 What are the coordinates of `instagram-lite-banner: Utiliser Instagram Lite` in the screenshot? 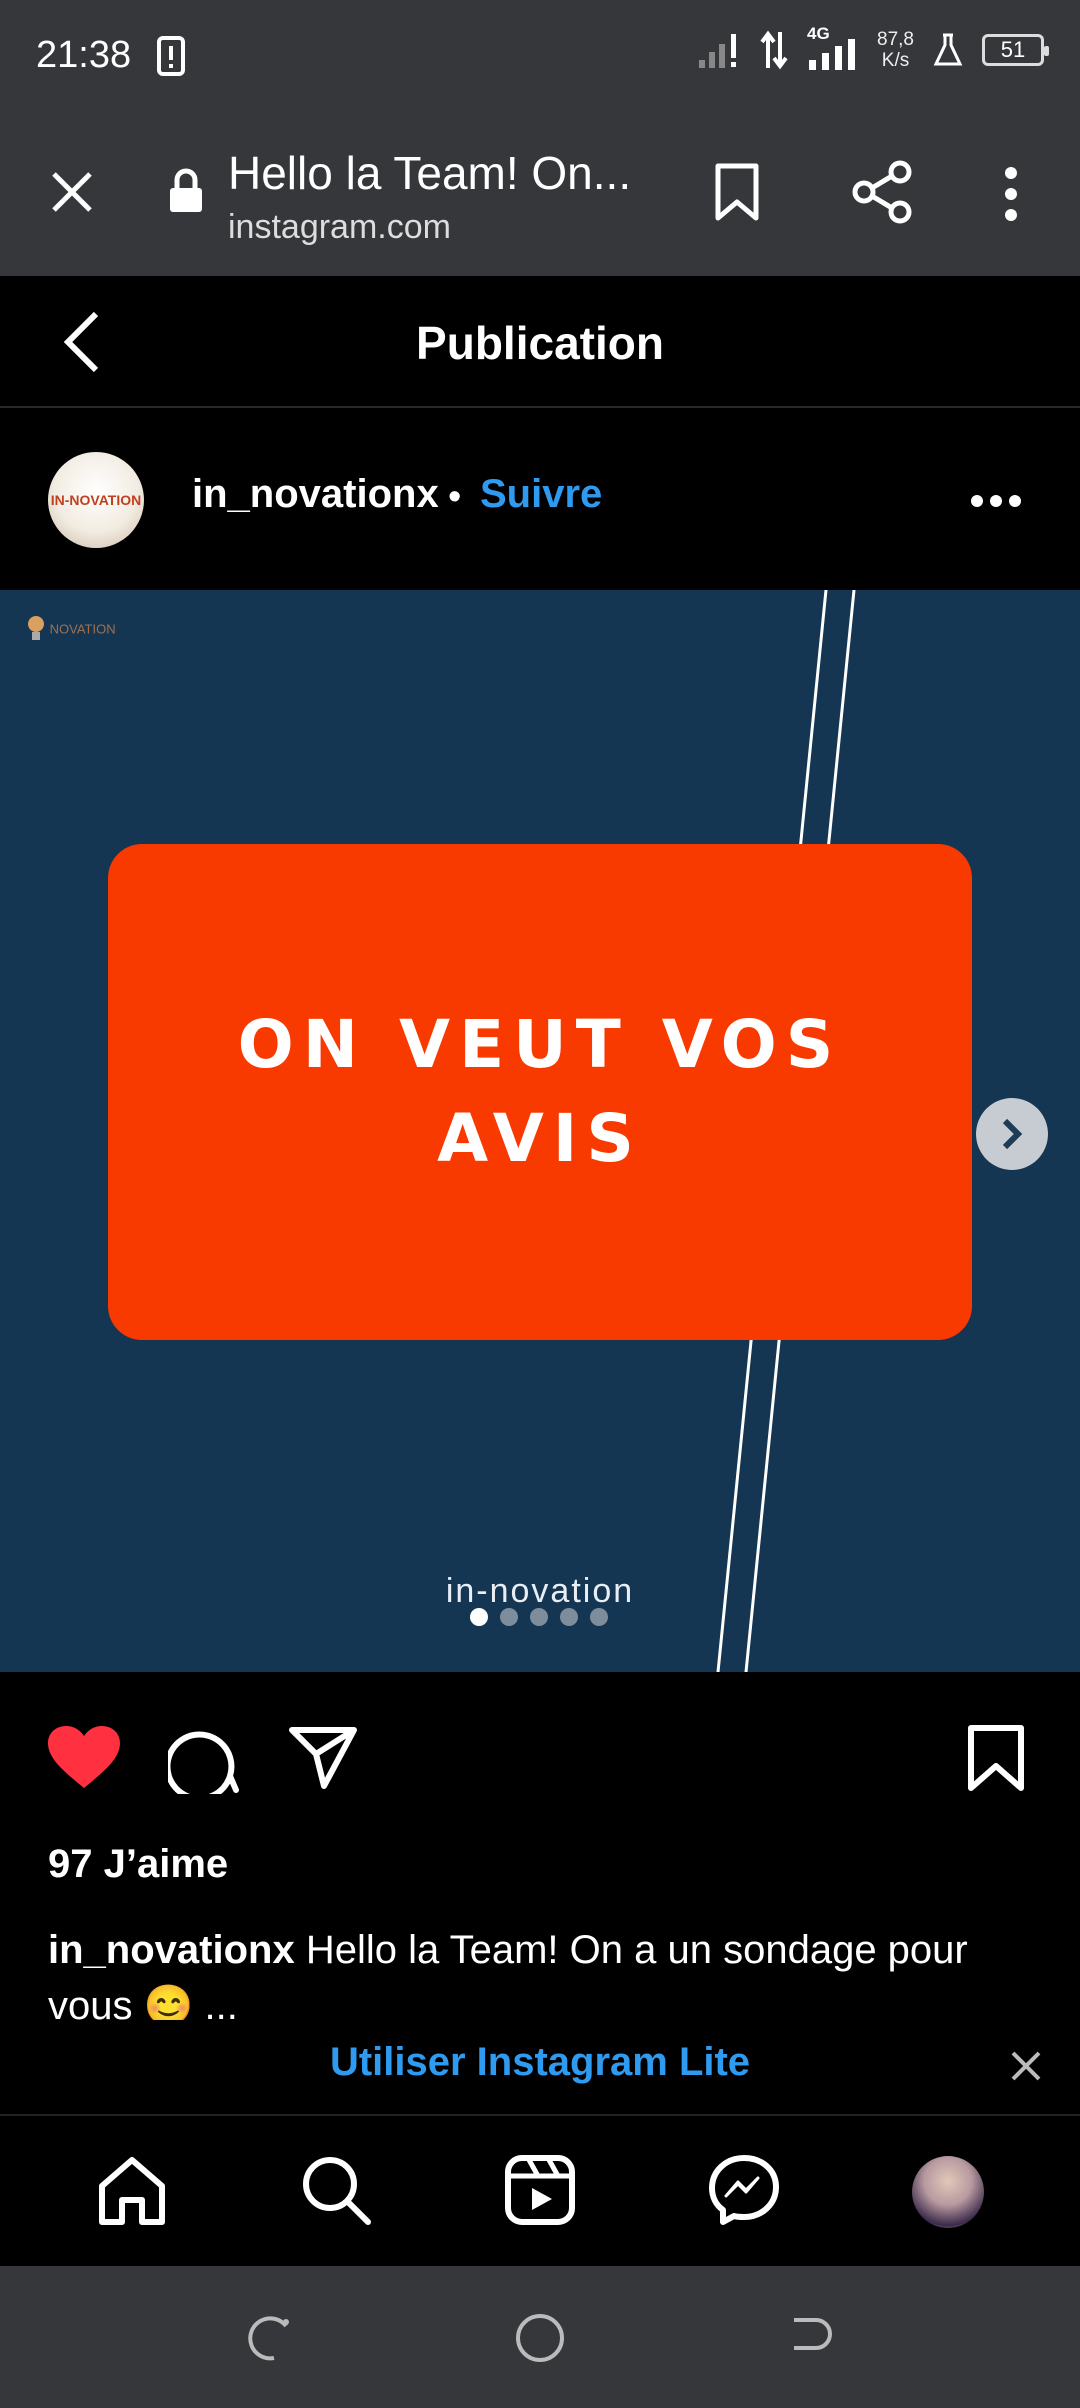 It's located at (540, 2068).